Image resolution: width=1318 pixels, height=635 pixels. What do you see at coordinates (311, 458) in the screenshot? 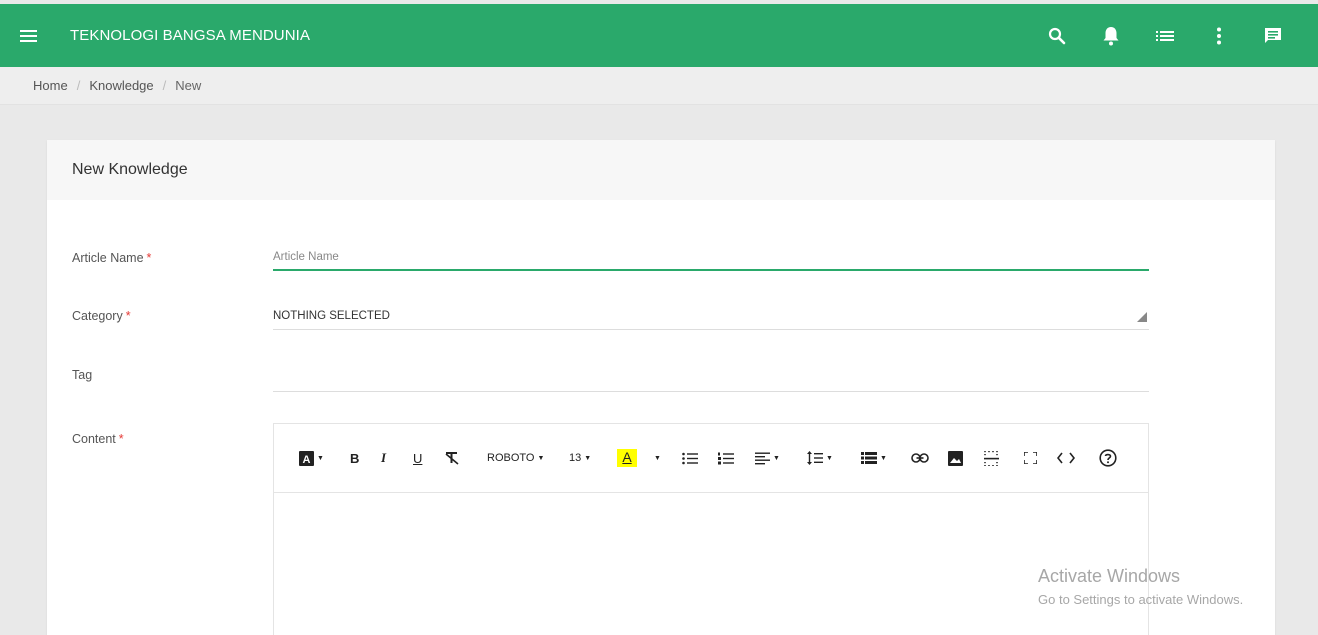
I see `style-button: A ▼` at bounding box center [311, 458].